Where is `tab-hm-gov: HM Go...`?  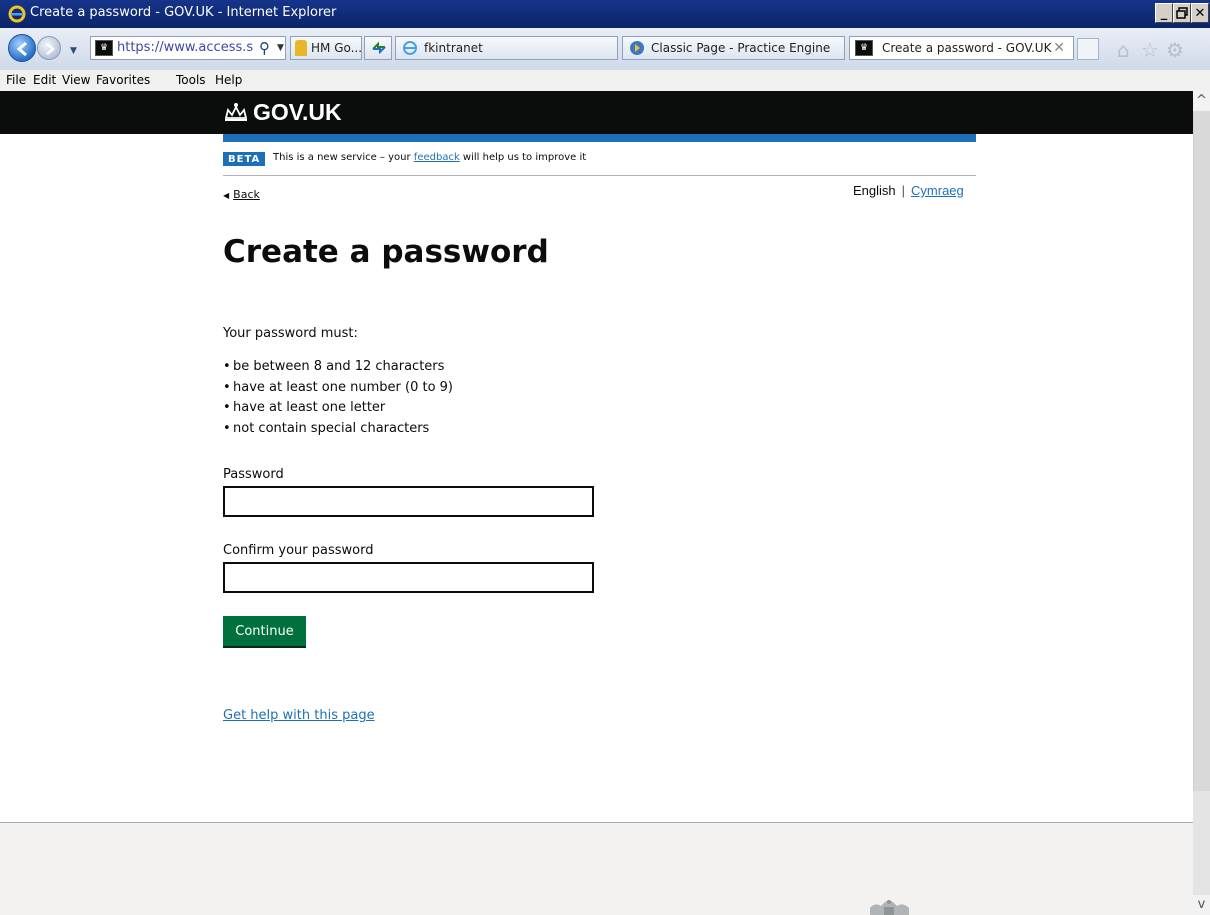 tab-hm-gov: HM Go... is located at coordinates (326, 48).